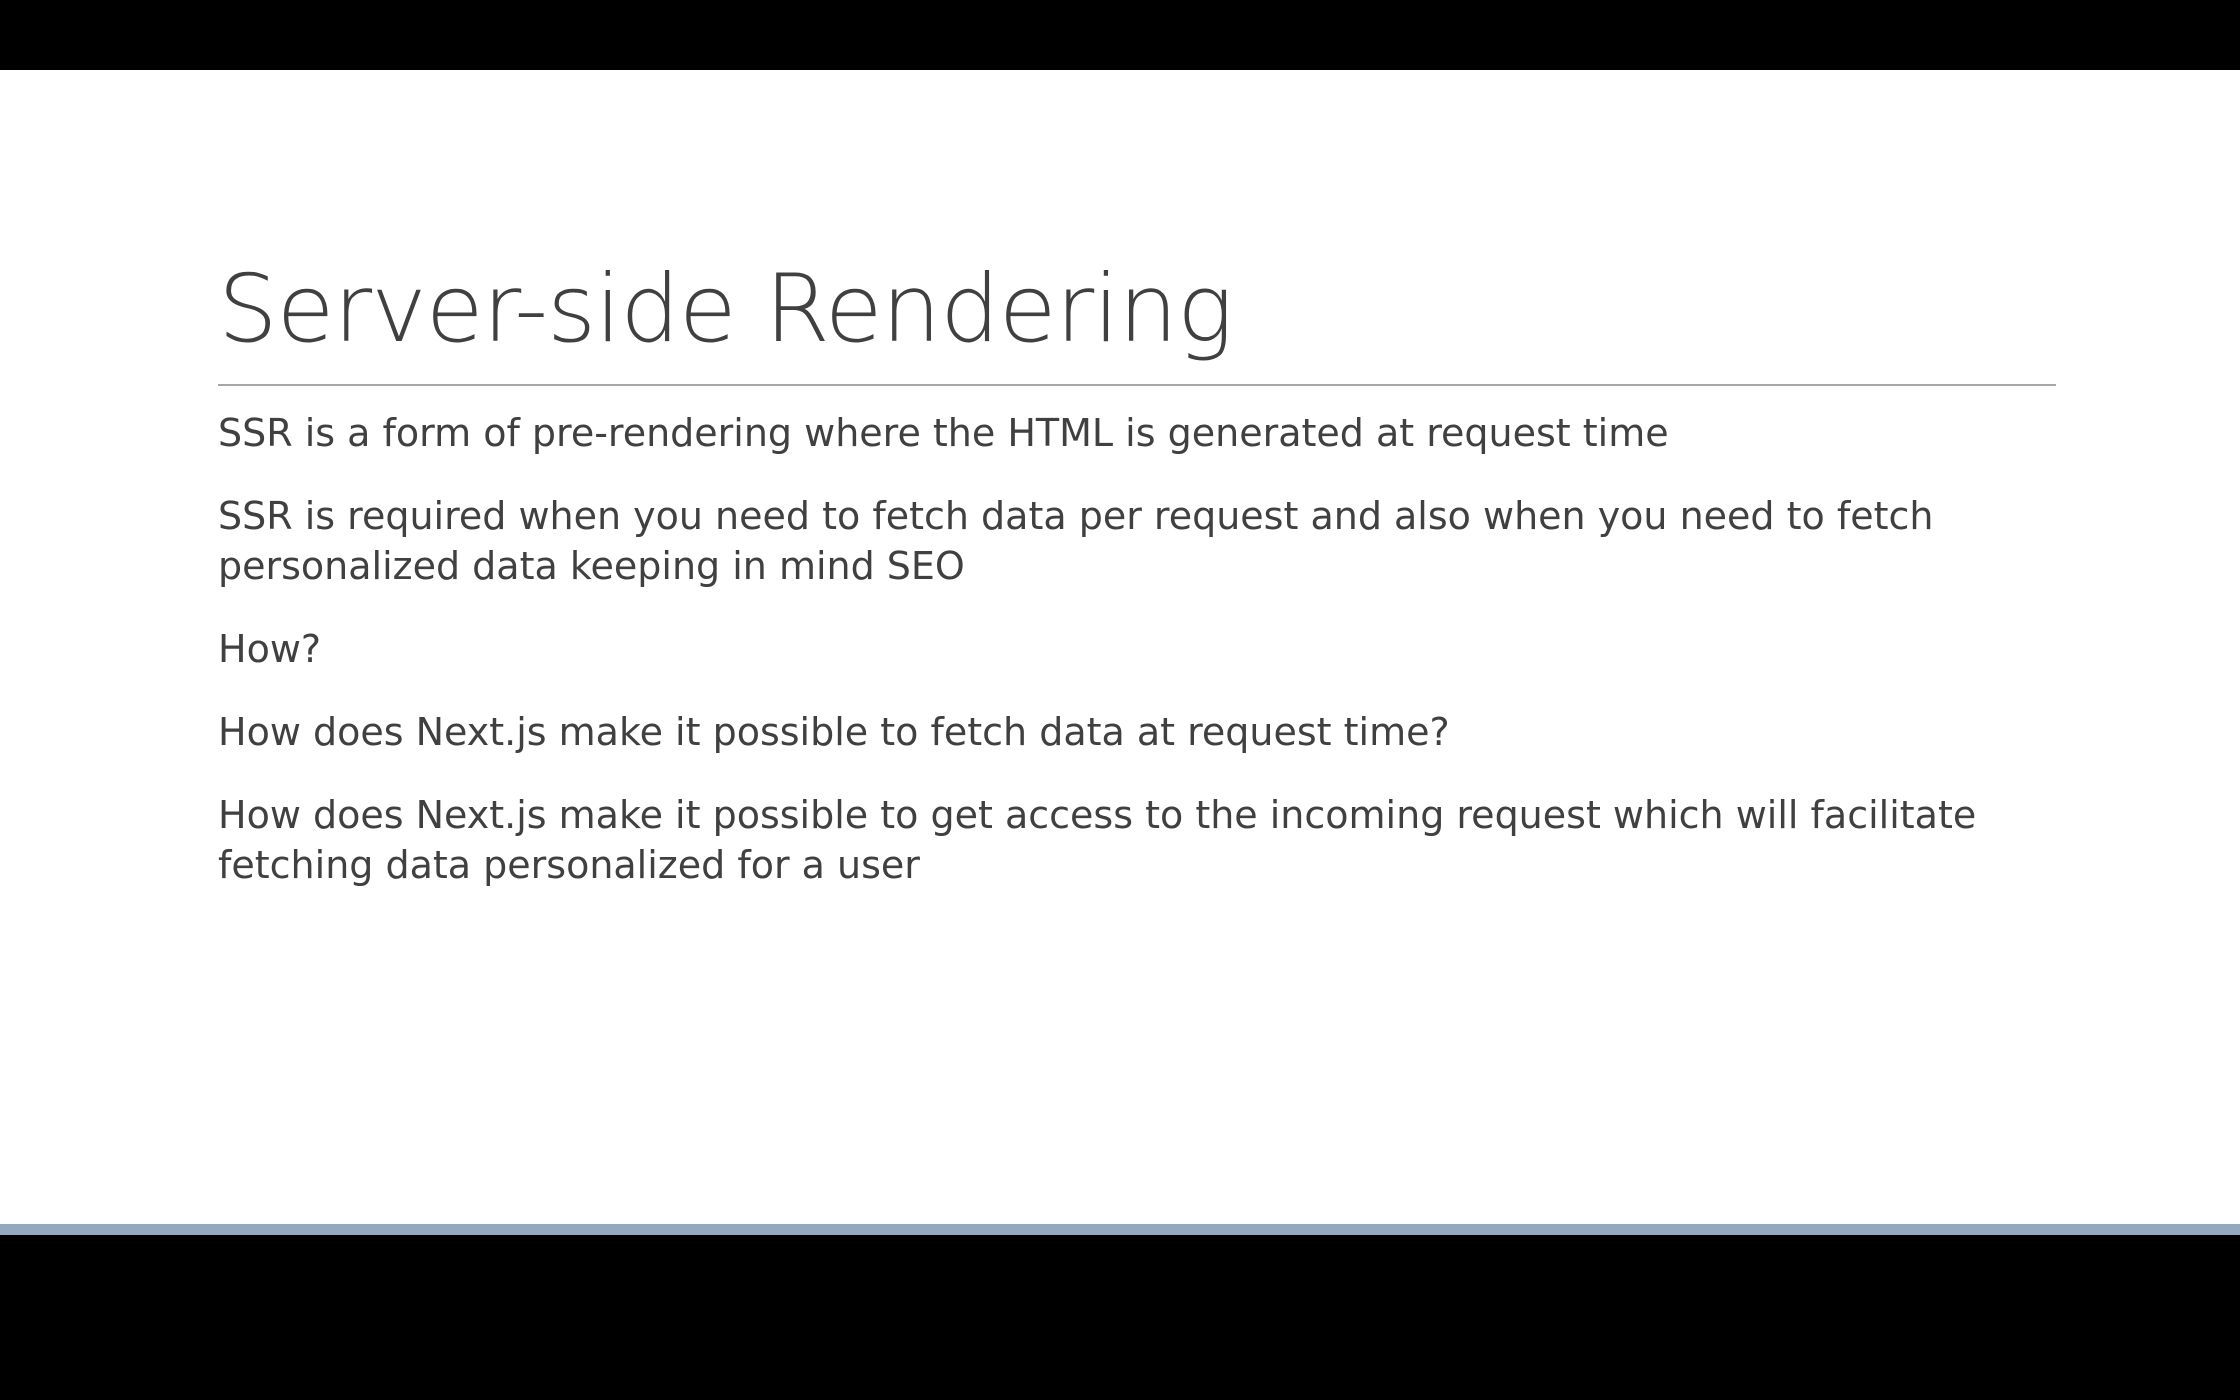  What do you see at coordinates (1137, 385) in the screenshot?
I see `title-divider` at bounding box center [1137, 385].